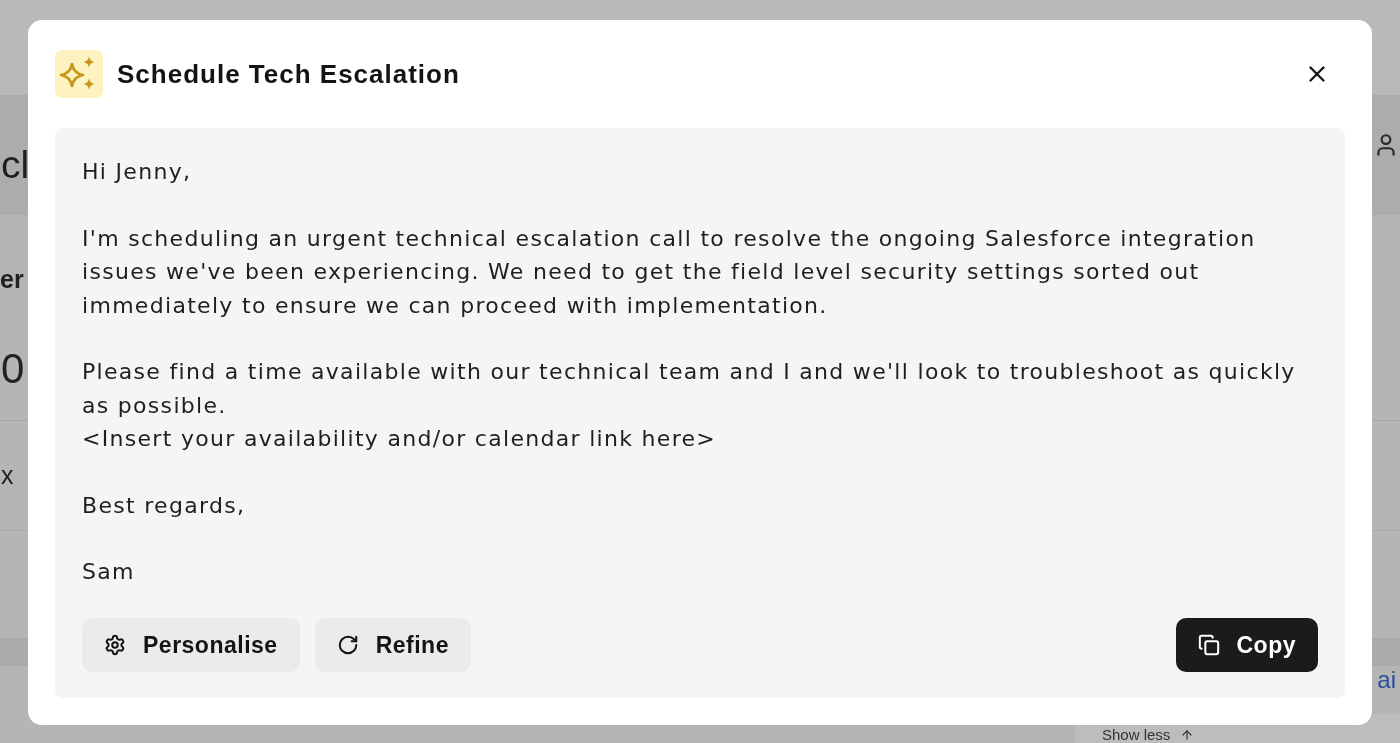 The width and height of the screenshot is (1400, 743). Describe the element at coordinates (669, 272) in the screenshot. I see `message-text: I'm scheduling an urgent technical escalation call to resolve the ongoing Salesforce integration issues we've been experiencing. We need to get the field level security settings sorted out immediately to ensure we can proceed with implementation.` at that location.